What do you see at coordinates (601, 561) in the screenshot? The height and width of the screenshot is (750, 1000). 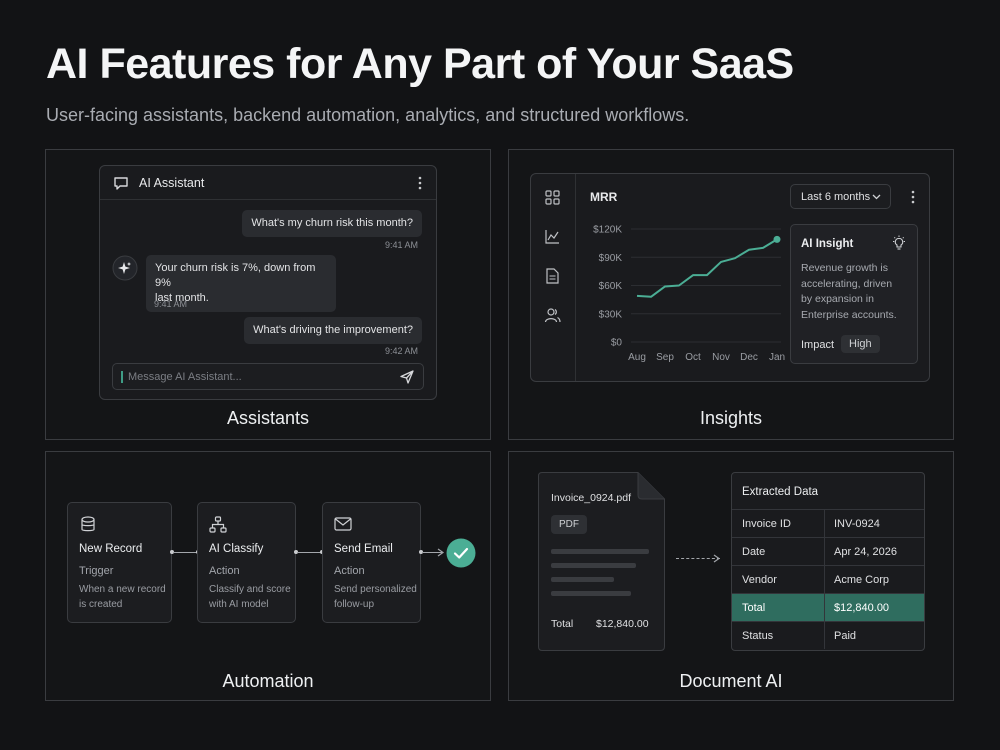 I see `document-preview: Invoice_0924.pdf PDF Total $12,840.00` at bounding box center [601, 561].